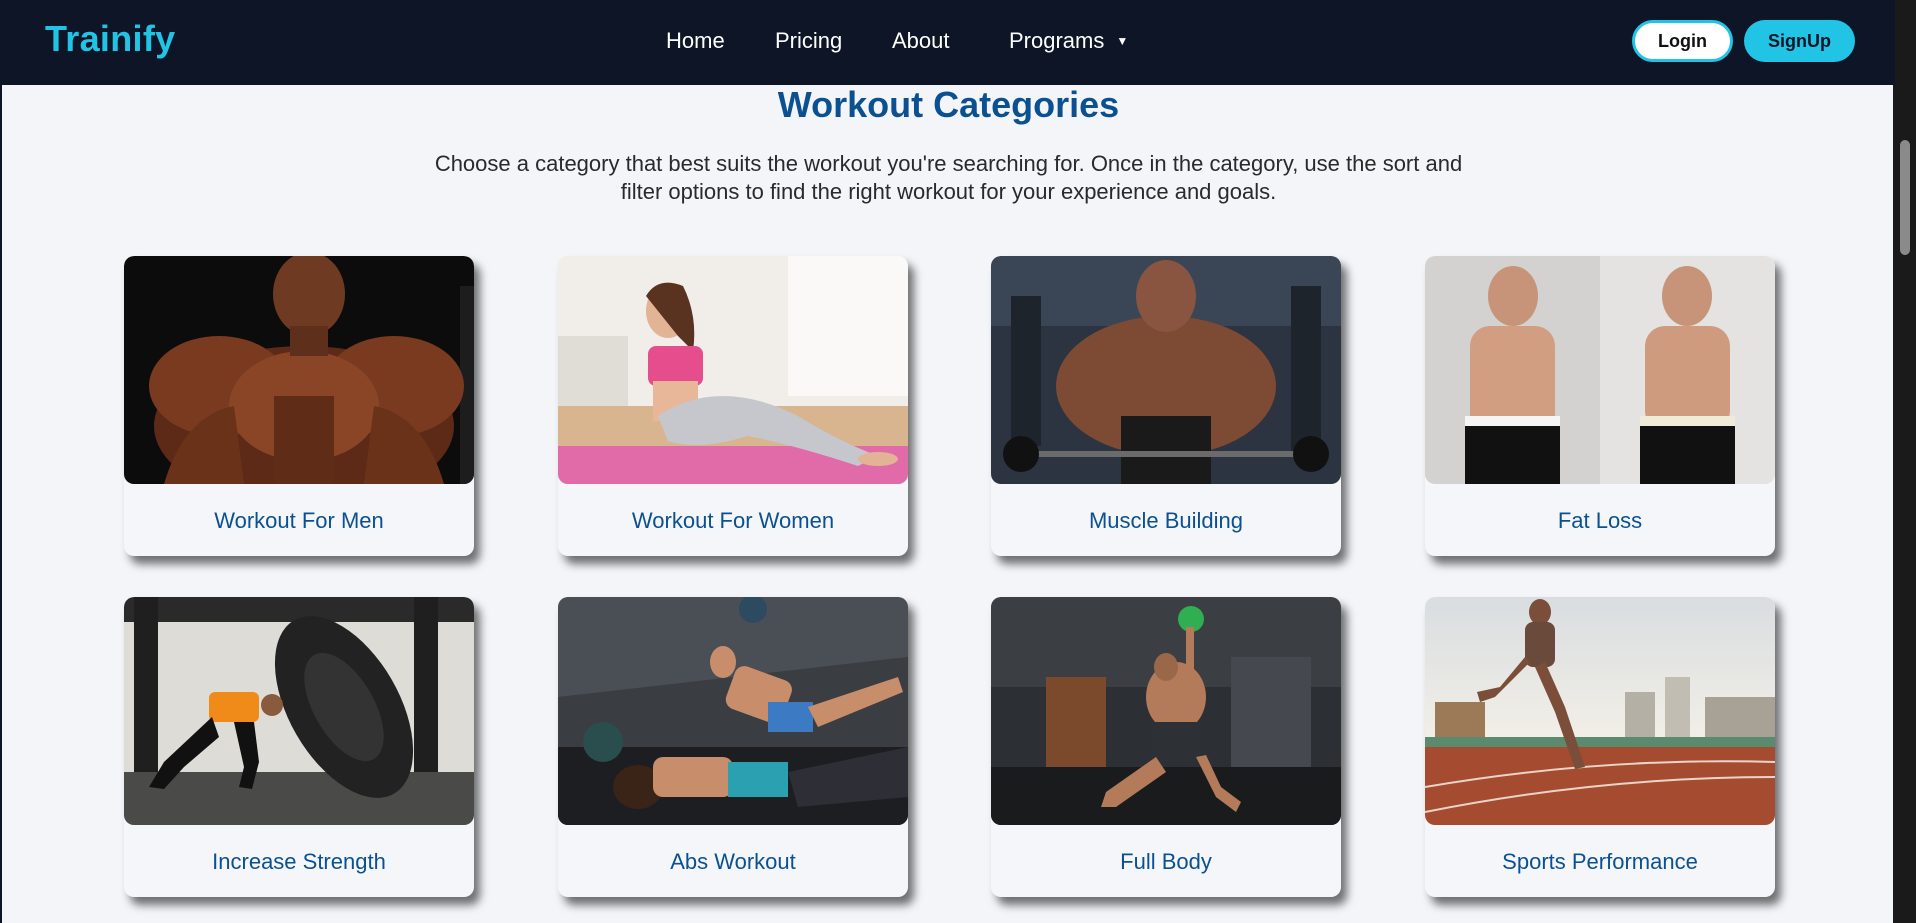 The width and height of the screenshot is (1916, 923). What do you see at coordinates (733, 861) in the screenshot?
I see `category-label: Abs Workout` at bounding box center [733, 861].